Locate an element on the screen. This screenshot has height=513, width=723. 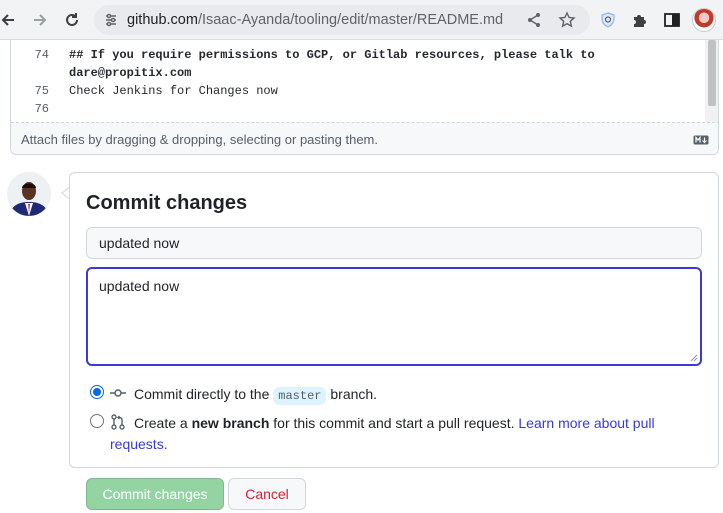
puzzle-icon is located at coordinates (640, 21).